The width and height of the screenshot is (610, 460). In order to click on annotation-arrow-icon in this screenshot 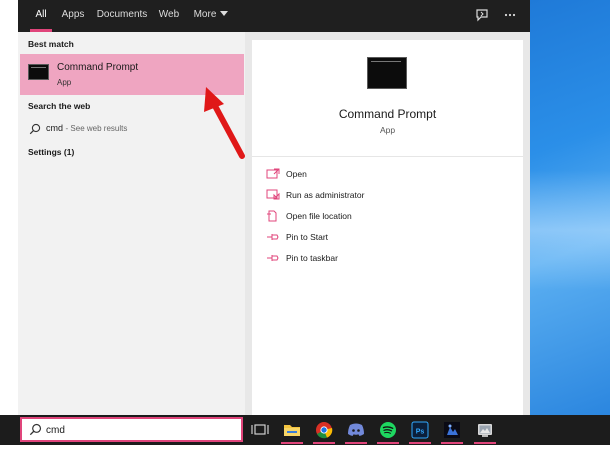, I will do `click(224, 123)`.